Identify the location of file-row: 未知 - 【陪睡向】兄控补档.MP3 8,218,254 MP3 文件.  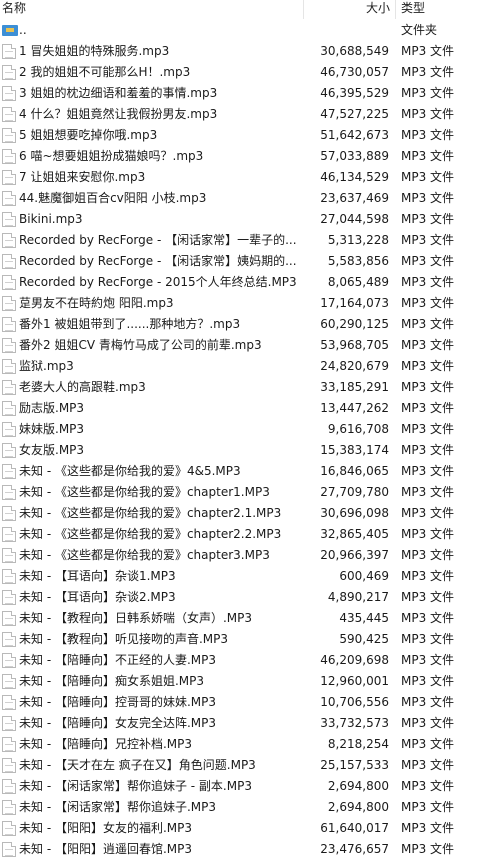
(242, 744).